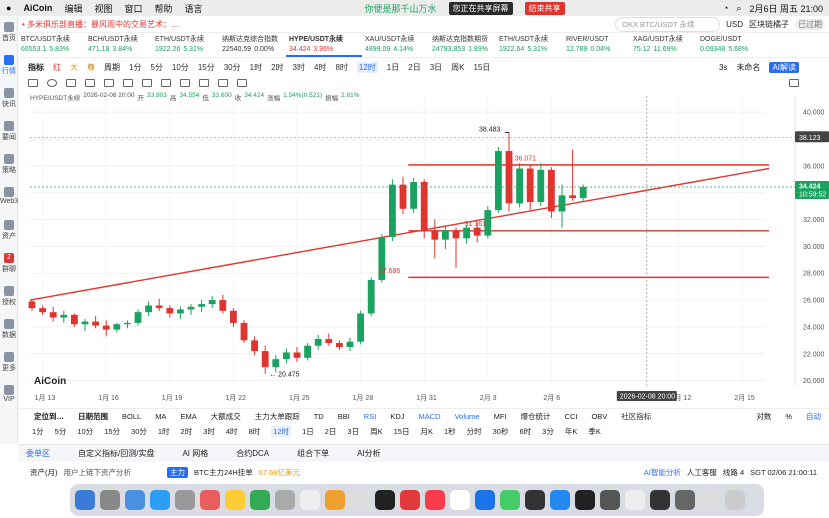 This screenshot has width=829, height=518. What do you see at coordinates (324, 45) in the screenshot?
I see `ticker-4: HYPE/USDT永续 34.424 3.96%` at bounding box center [324, 45].